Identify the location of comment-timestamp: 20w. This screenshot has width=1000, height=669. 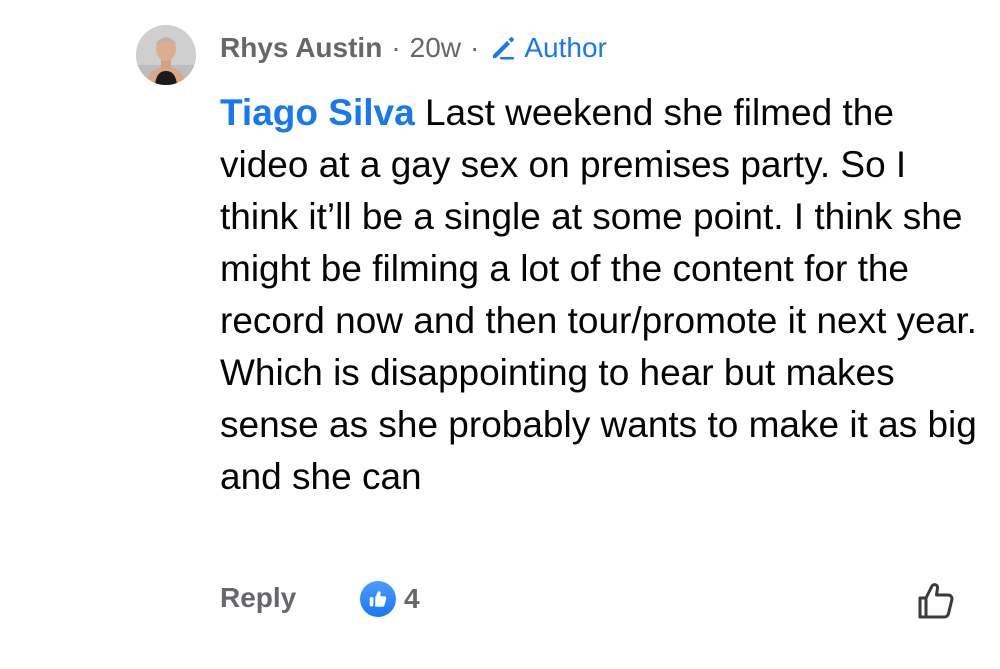
(435, 48).